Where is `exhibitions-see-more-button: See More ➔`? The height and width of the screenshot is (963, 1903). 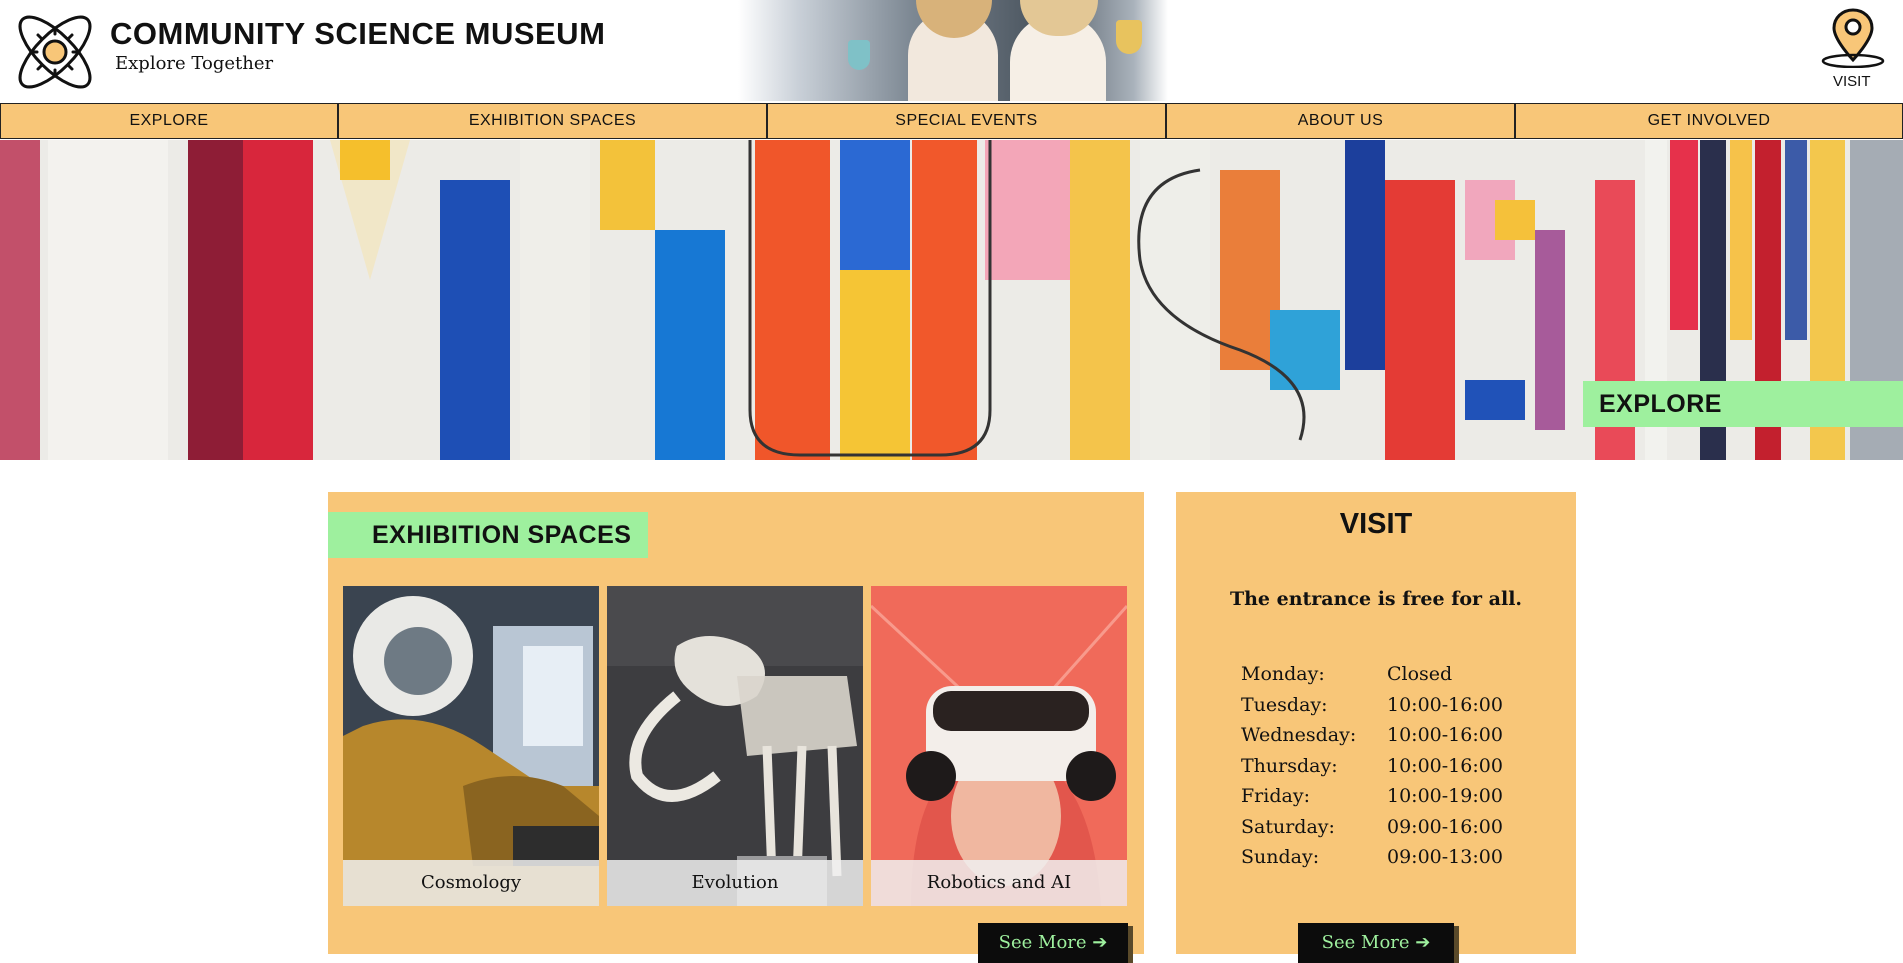 exhibitions-see-more-button: See More ➔ is located at coordinates (1053, 943).